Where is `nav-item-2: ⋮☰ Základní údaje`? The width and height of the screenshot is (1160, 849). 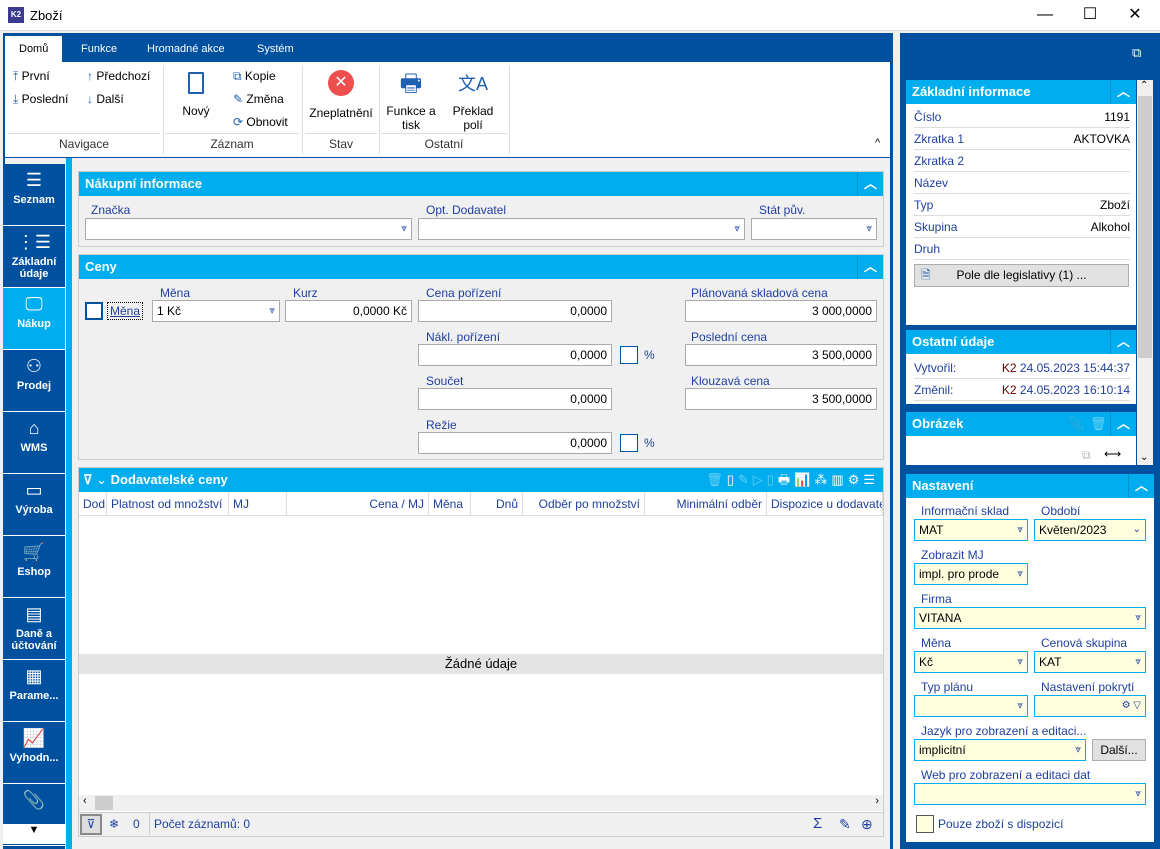 nav-item-2: ⋮☰ Základní údaje is located at coordinates (34, 257).